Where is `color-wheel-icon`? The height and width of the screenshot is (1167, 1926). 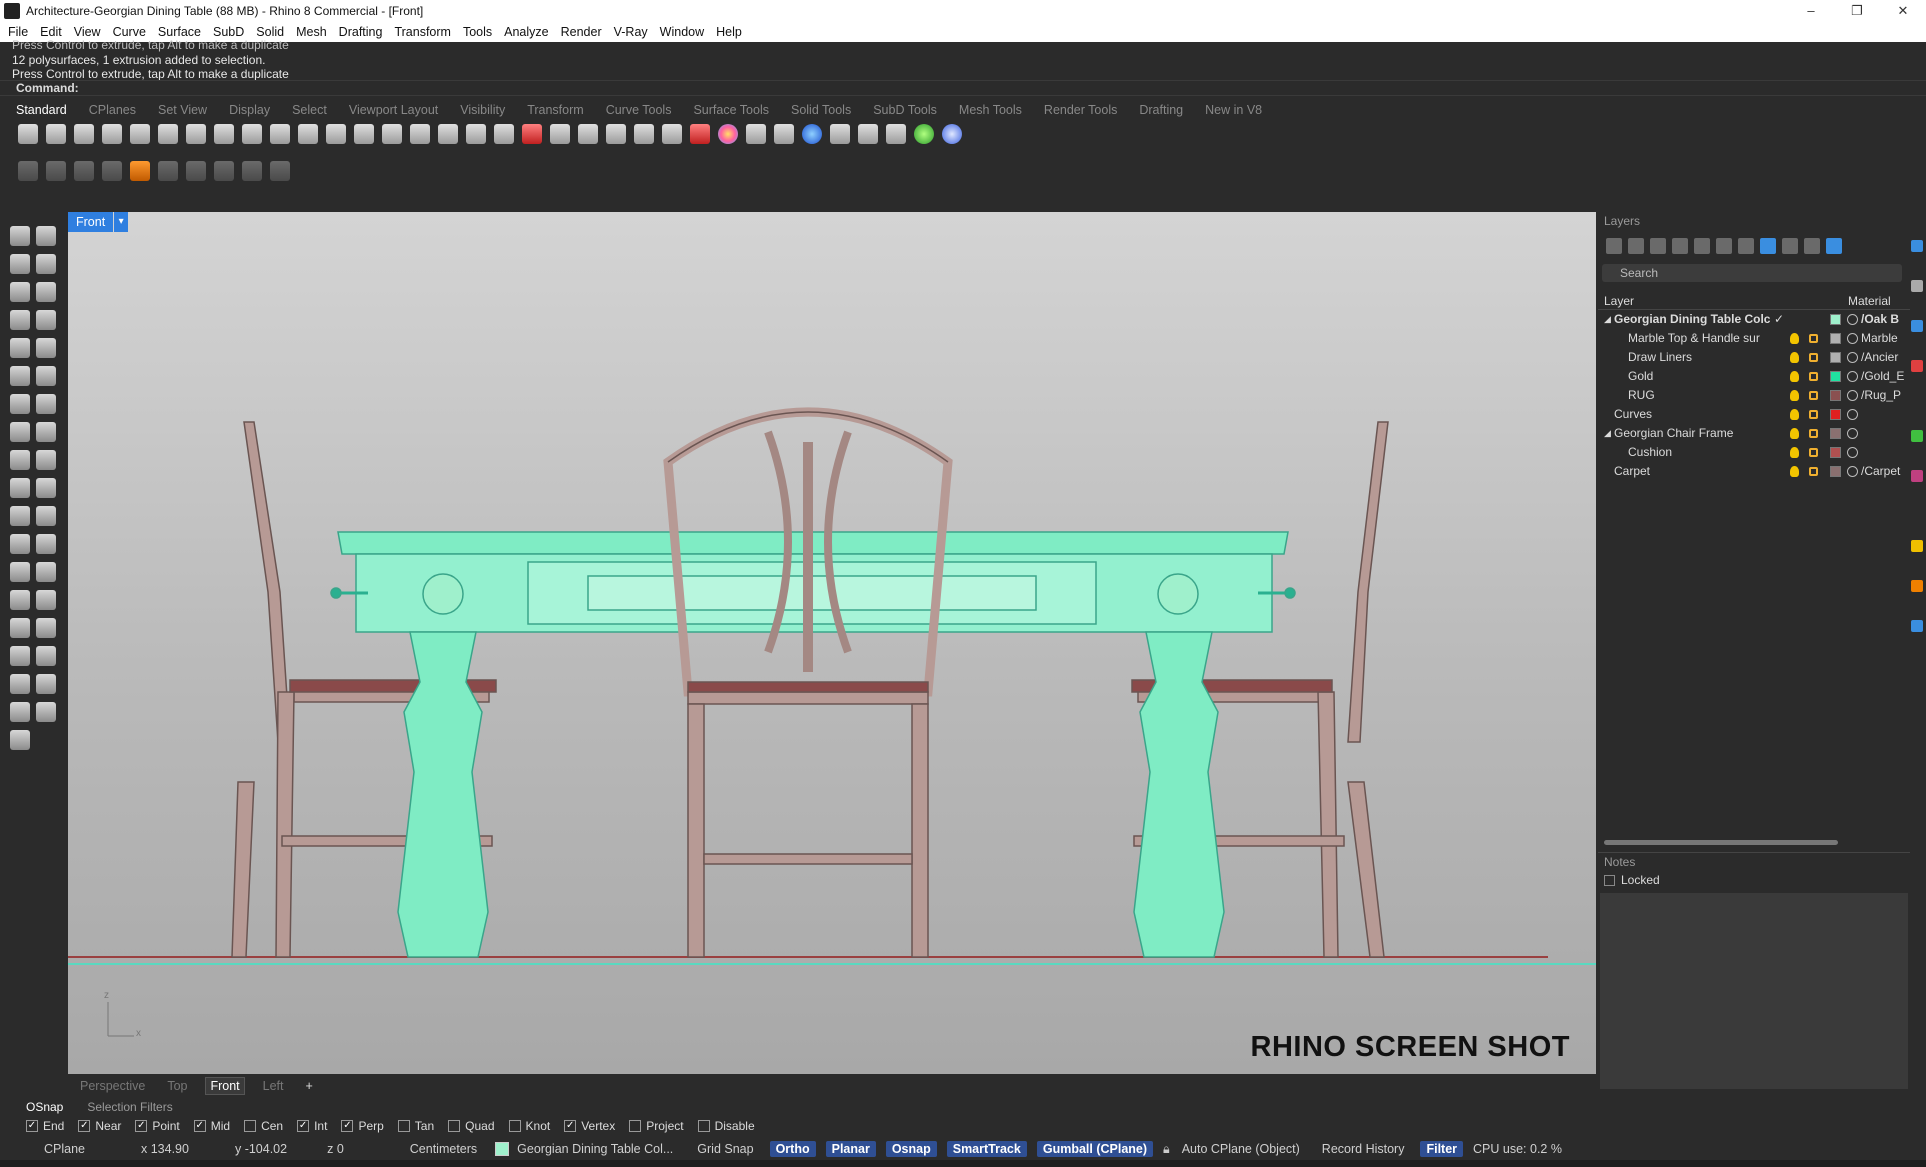 color-wheel-icon is located at coordinates (728, 134).